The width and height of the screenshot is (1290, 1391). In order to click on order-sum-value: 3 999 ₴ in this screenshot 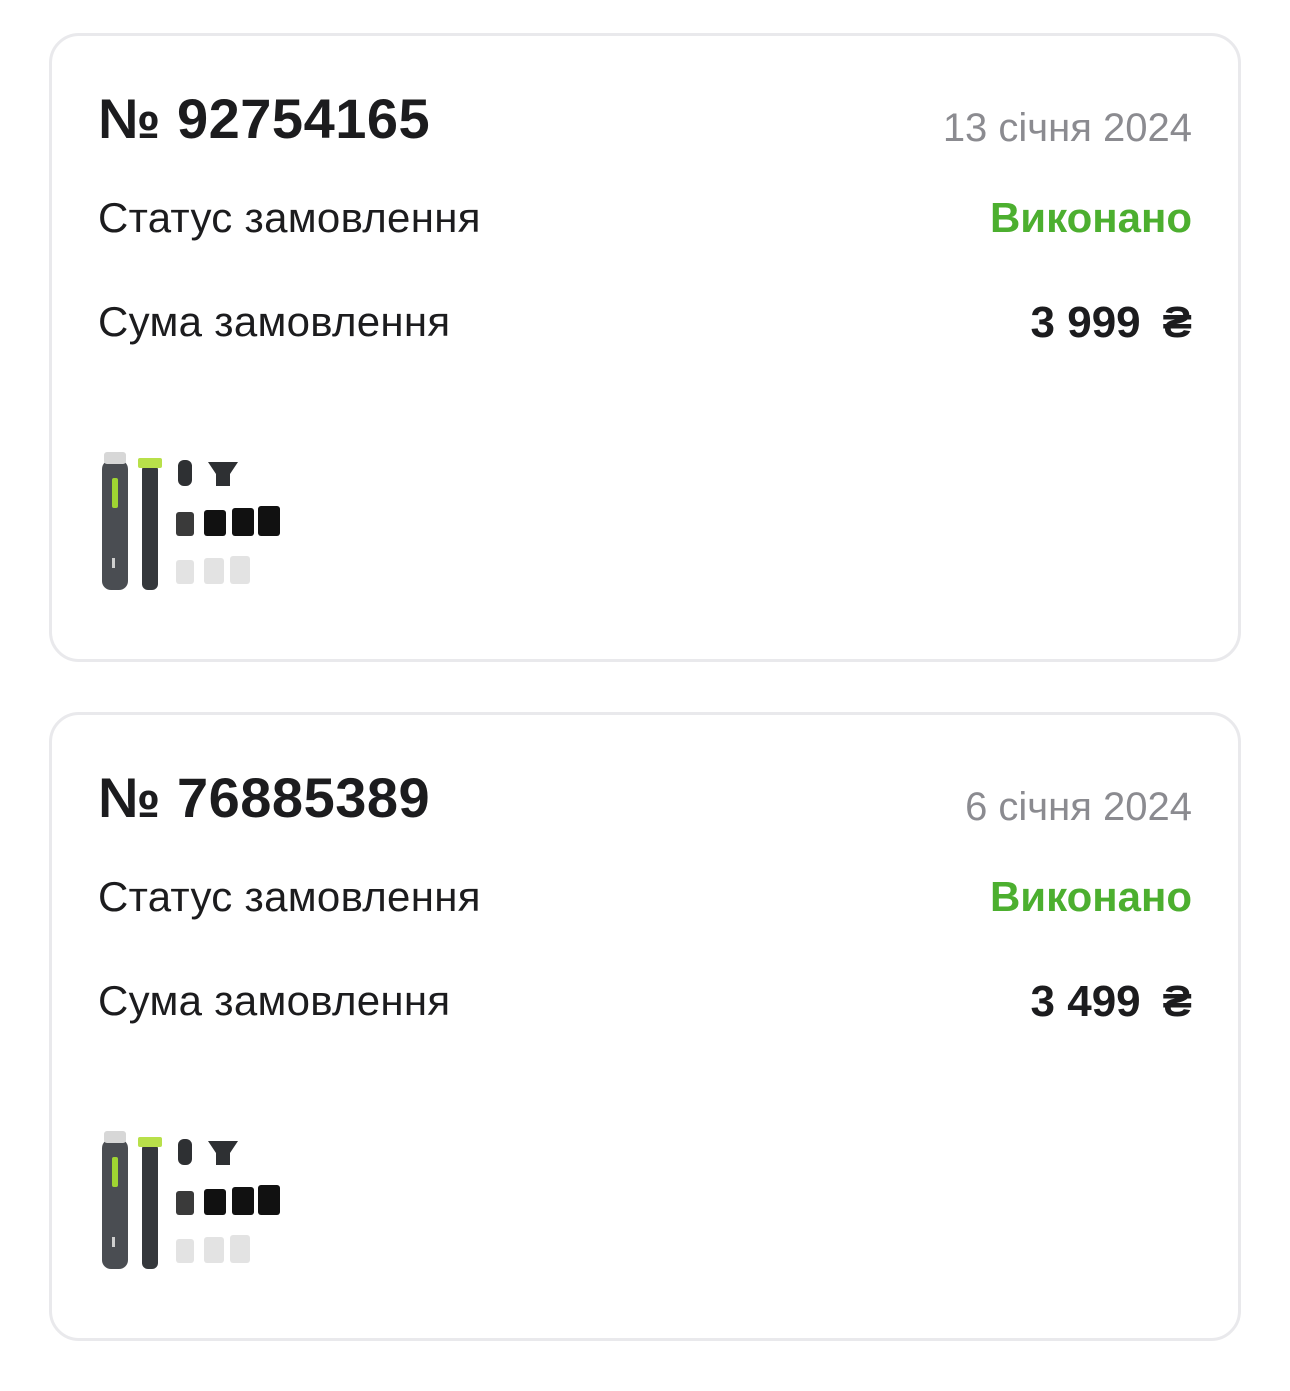, I will do `click(1111, 323)`.